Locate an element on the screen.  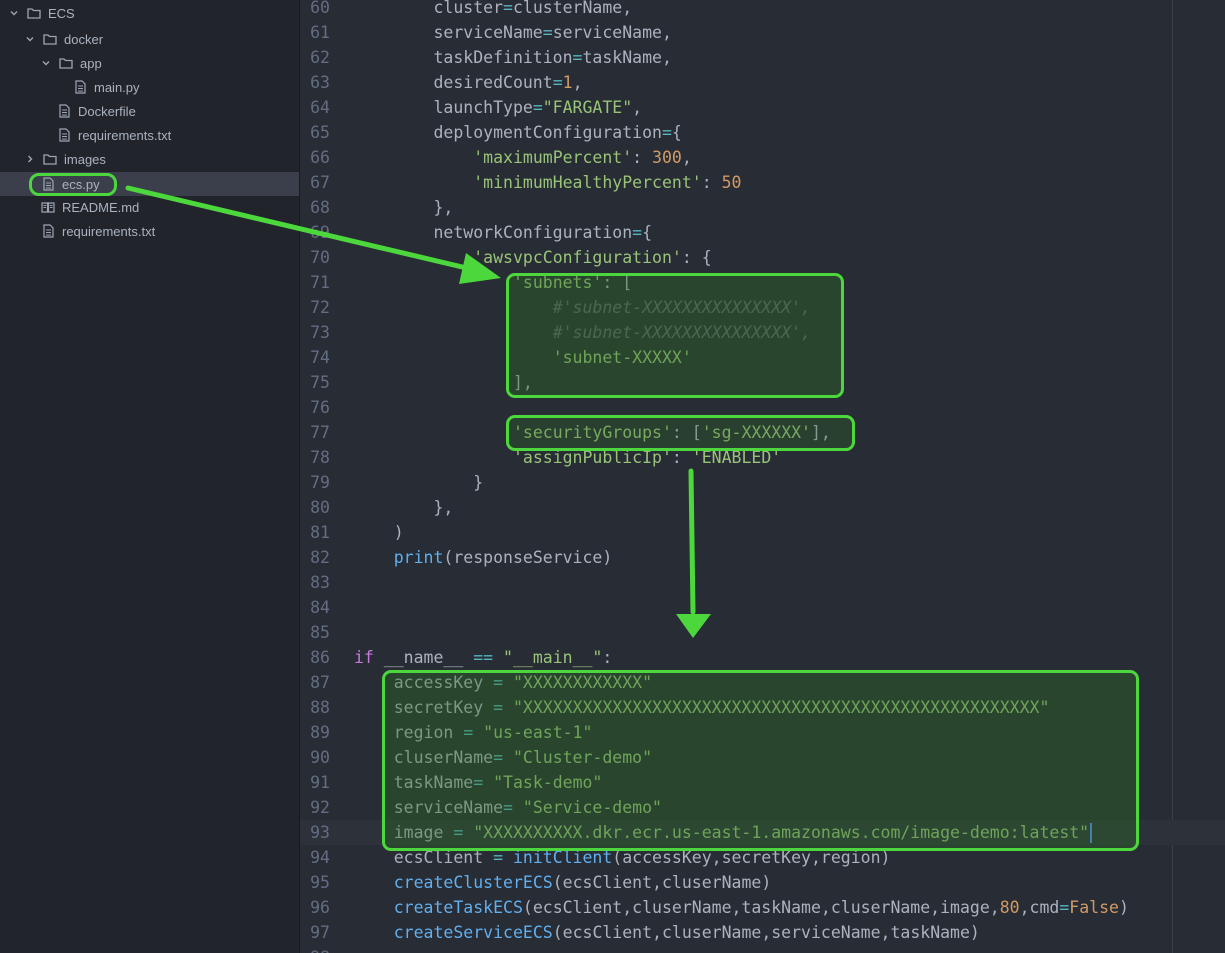
code-token: cmd is located at coordinates (1044, 907).